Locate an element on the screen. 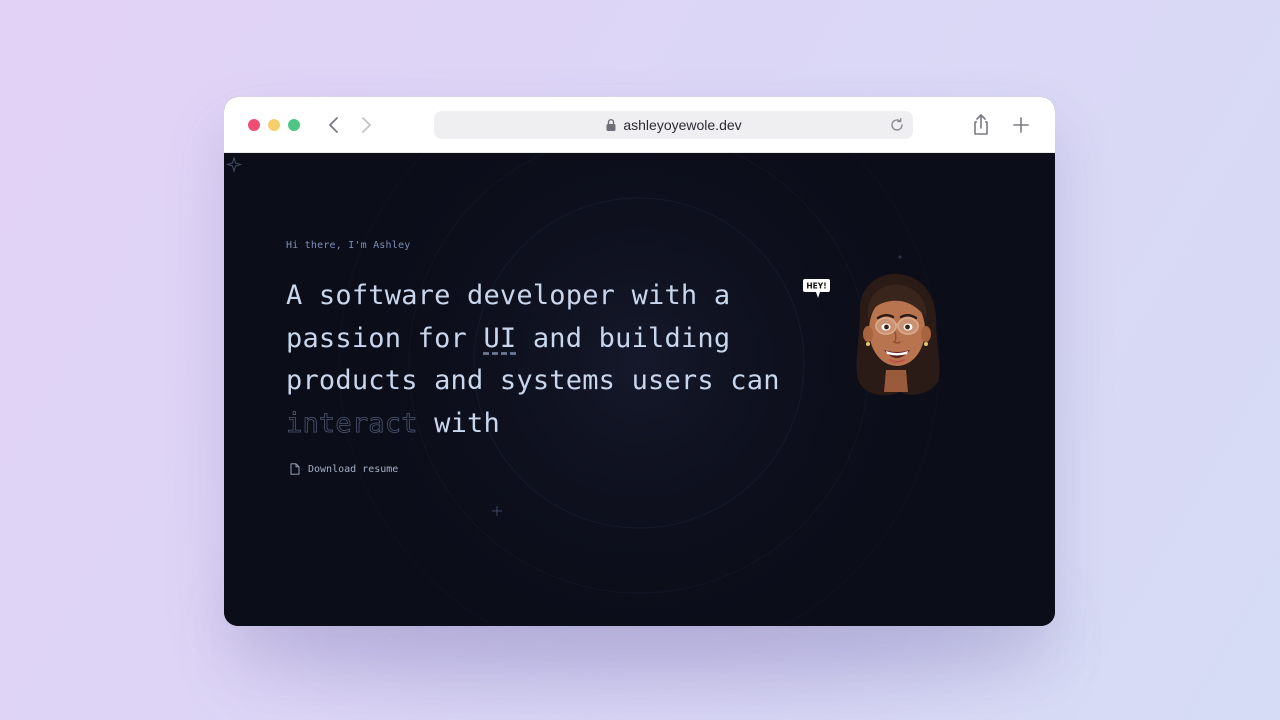 The width and height of the screenshot is (1280, 720). plus-icon is located at coordinates (1021, 125).